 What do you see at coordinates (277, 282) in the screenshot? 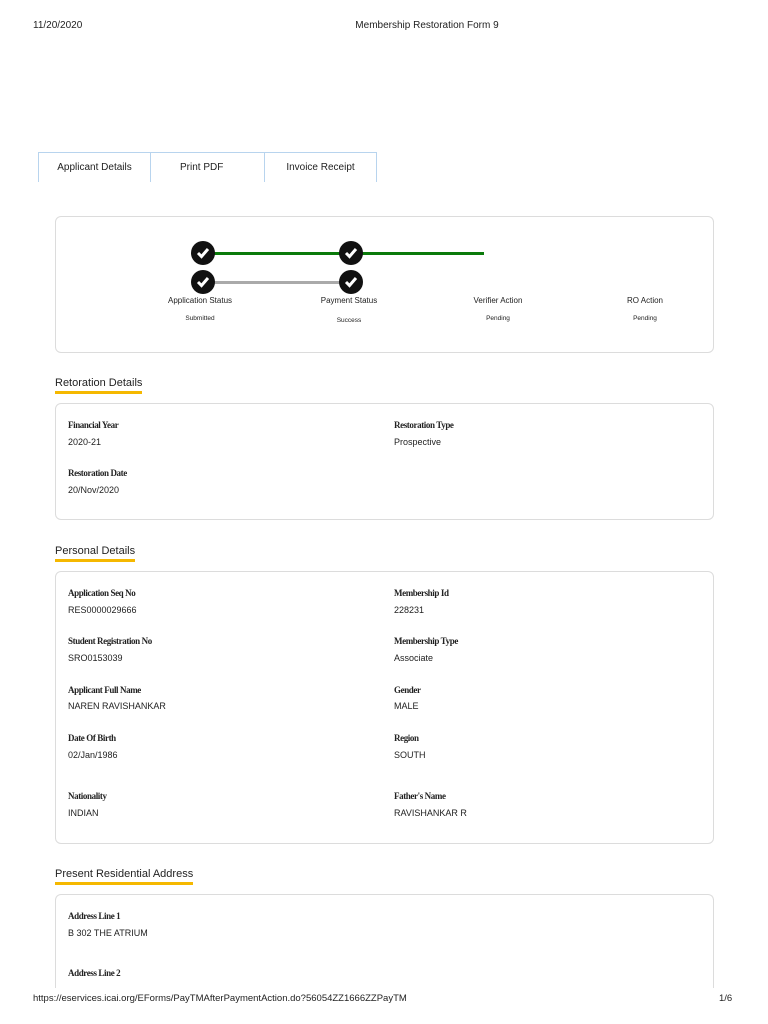
I see `progress-line-gray` at bounding box center [277, 282].